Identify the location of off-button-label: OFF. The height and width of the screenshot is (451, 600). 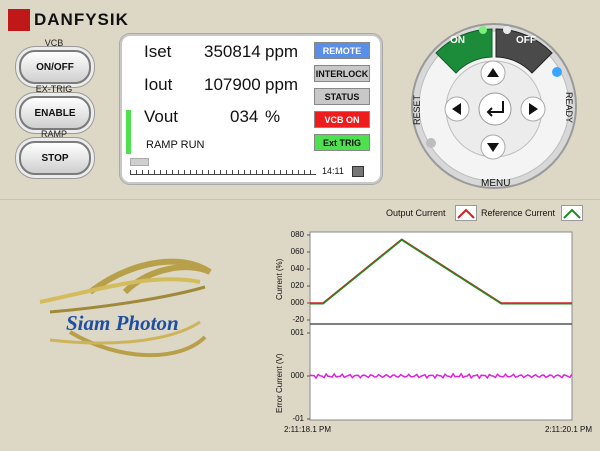
(526, 40).